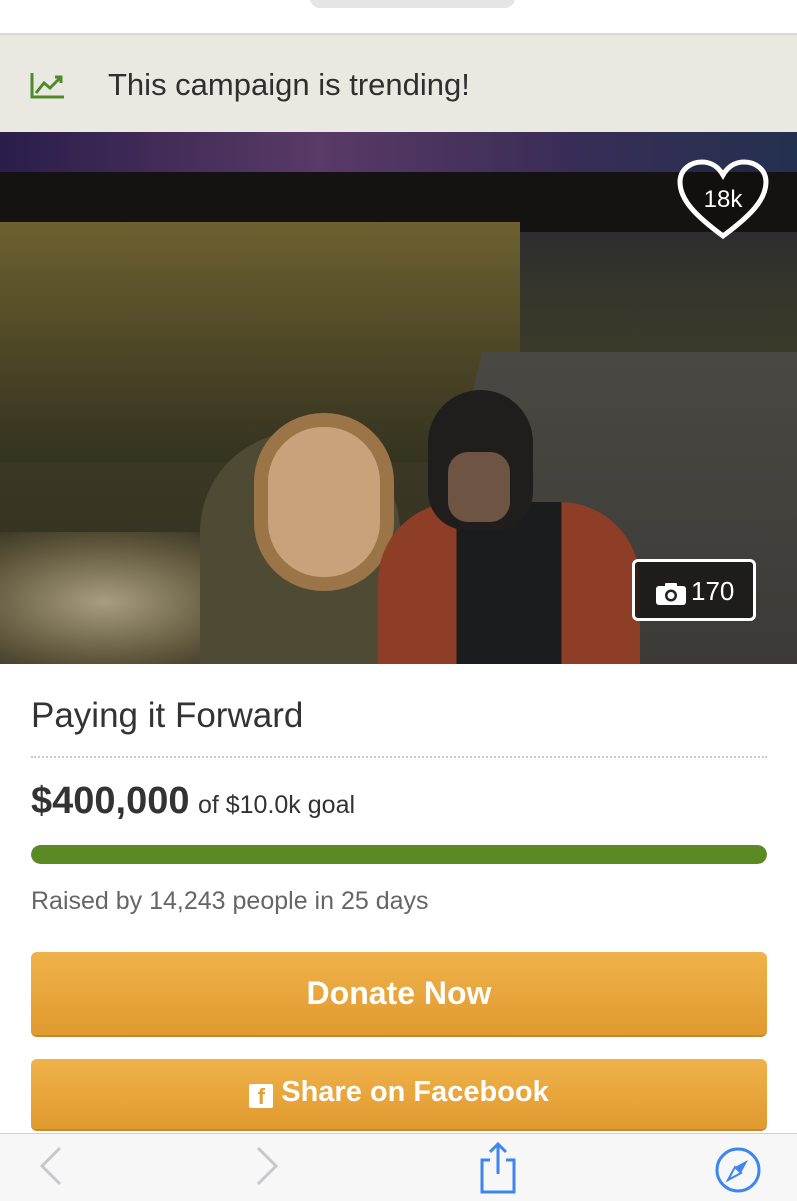 This screenshot has height=1201, width=797. What do you see at coordinates (230, 901) in the screenshot?
I see `raised-by-text: Raised by 14,243 people in 25 days` at bounding box center [230, 901].